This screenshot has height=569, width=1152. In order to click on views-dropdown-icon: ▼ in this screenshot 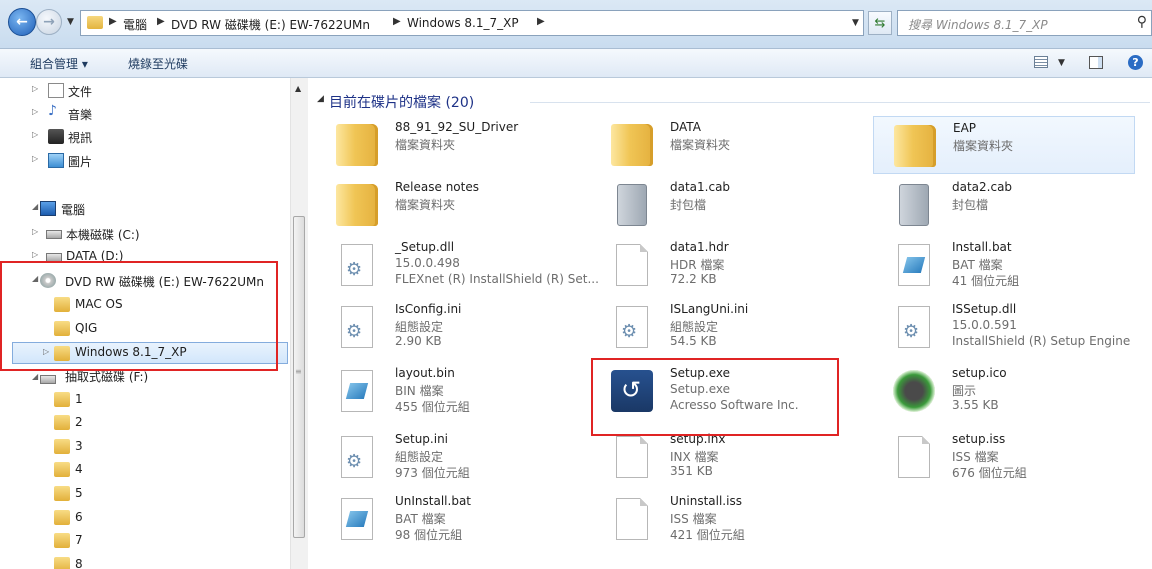, I will do `click(1061, 63)`.